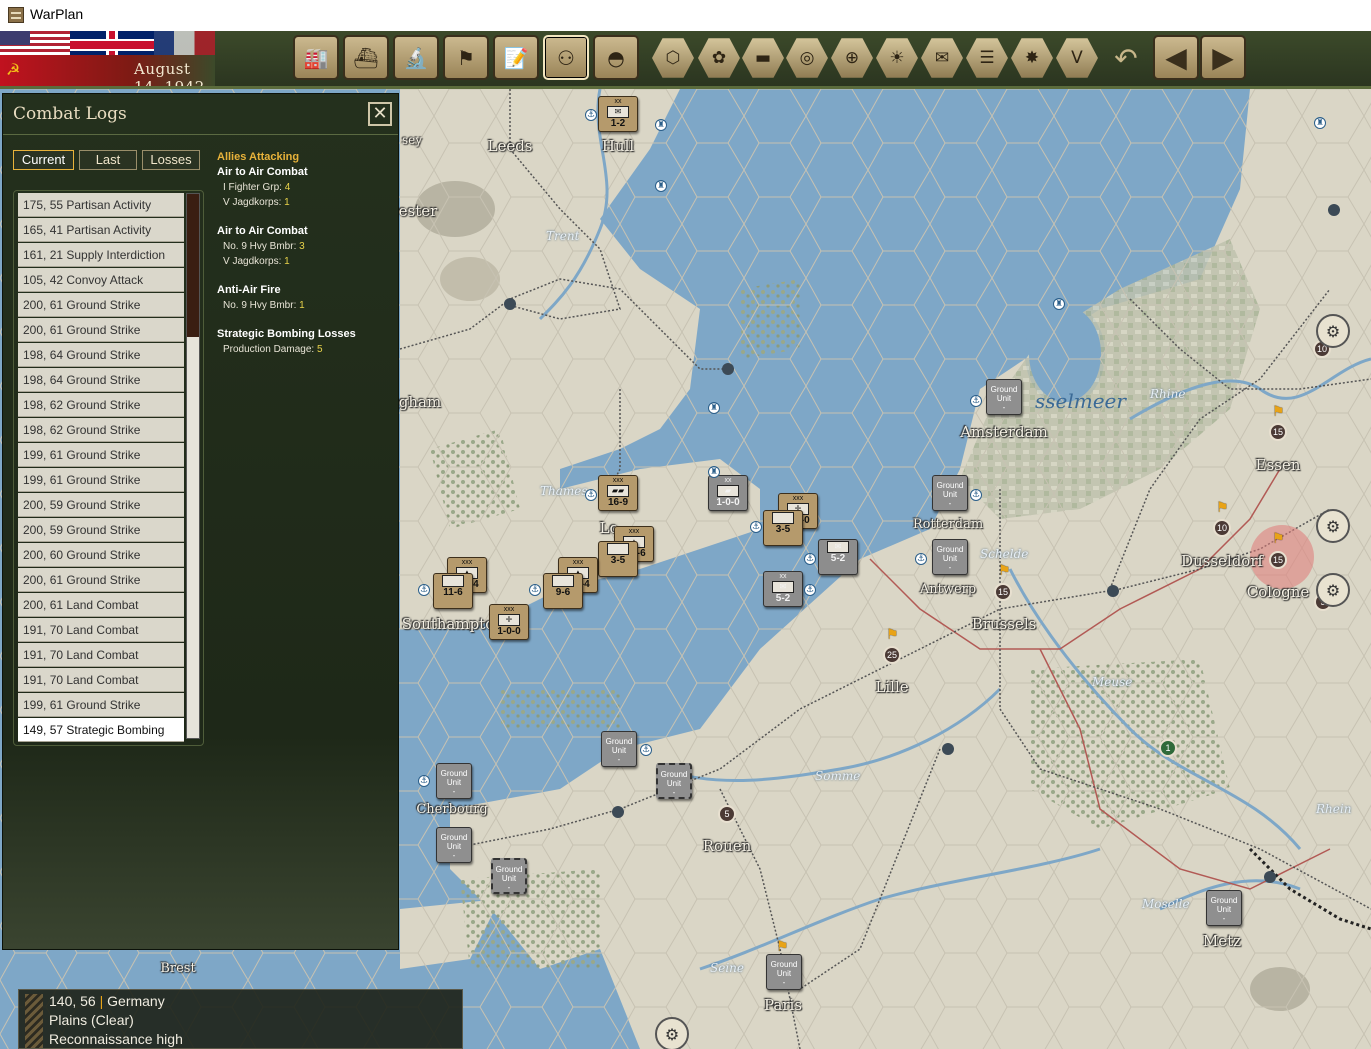 This screenshot has width=1371, height=1049. I want to click on production-button: 🏭, so click(316, 57).